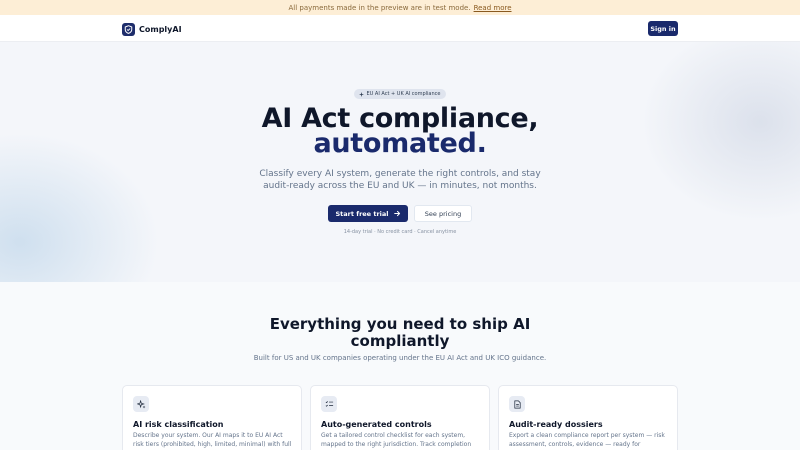 This screenshot has height=450, width=800. Describe the element at coordinates (362, 213) in the screenshot. I see `start-free-trial-label: Start free trial` at that location.